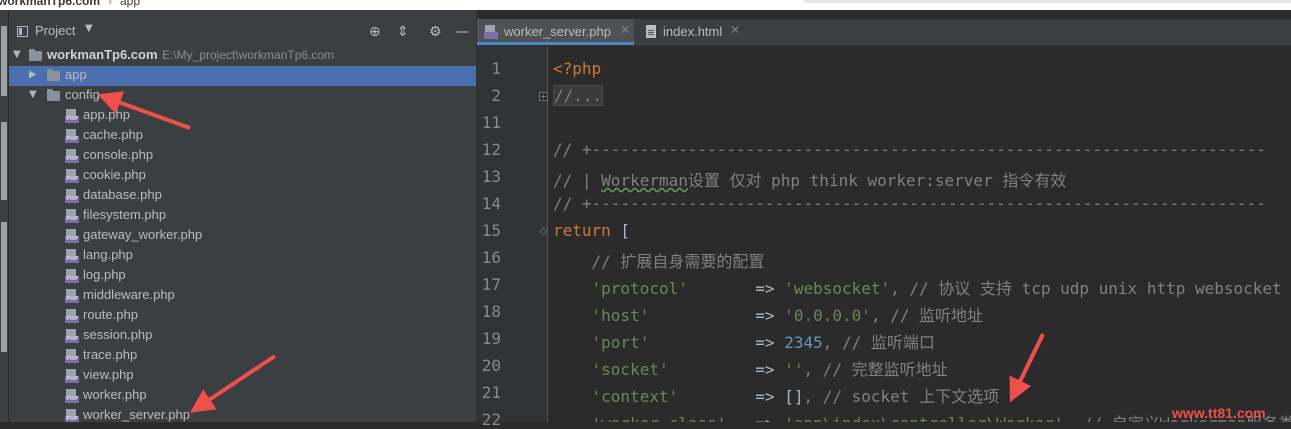 The height and width of the screenshot is (429, 1291). What do you see at coordinates (144, 110) in the screenshot?
I see `annotation-arrow-config` at bounding box center [144, 110].